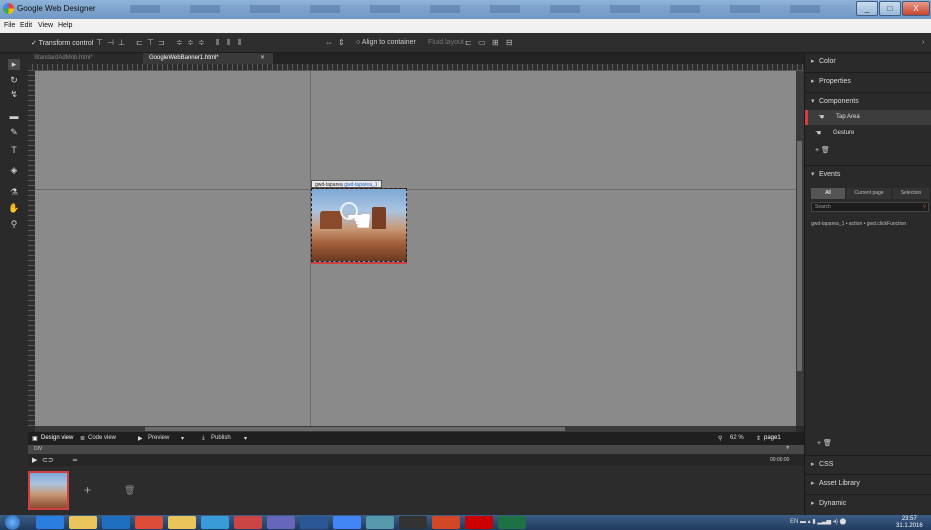 This screenshot has height=530, width=931. What do you see at coordinates (217, 43) in the screenshot?
I see `distribute-left-icon: ⫴` at bounding box center [217, 43].